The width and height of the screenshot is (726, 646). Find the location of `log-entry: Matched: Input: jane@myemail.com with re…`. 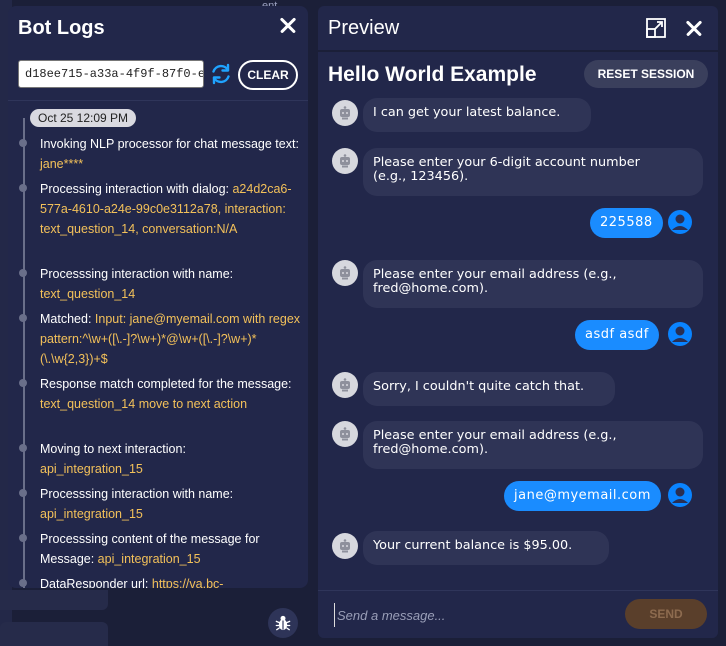

log-entry: Matched: Input: jane@myemail.com with re… is located at coordinates (160, 339).